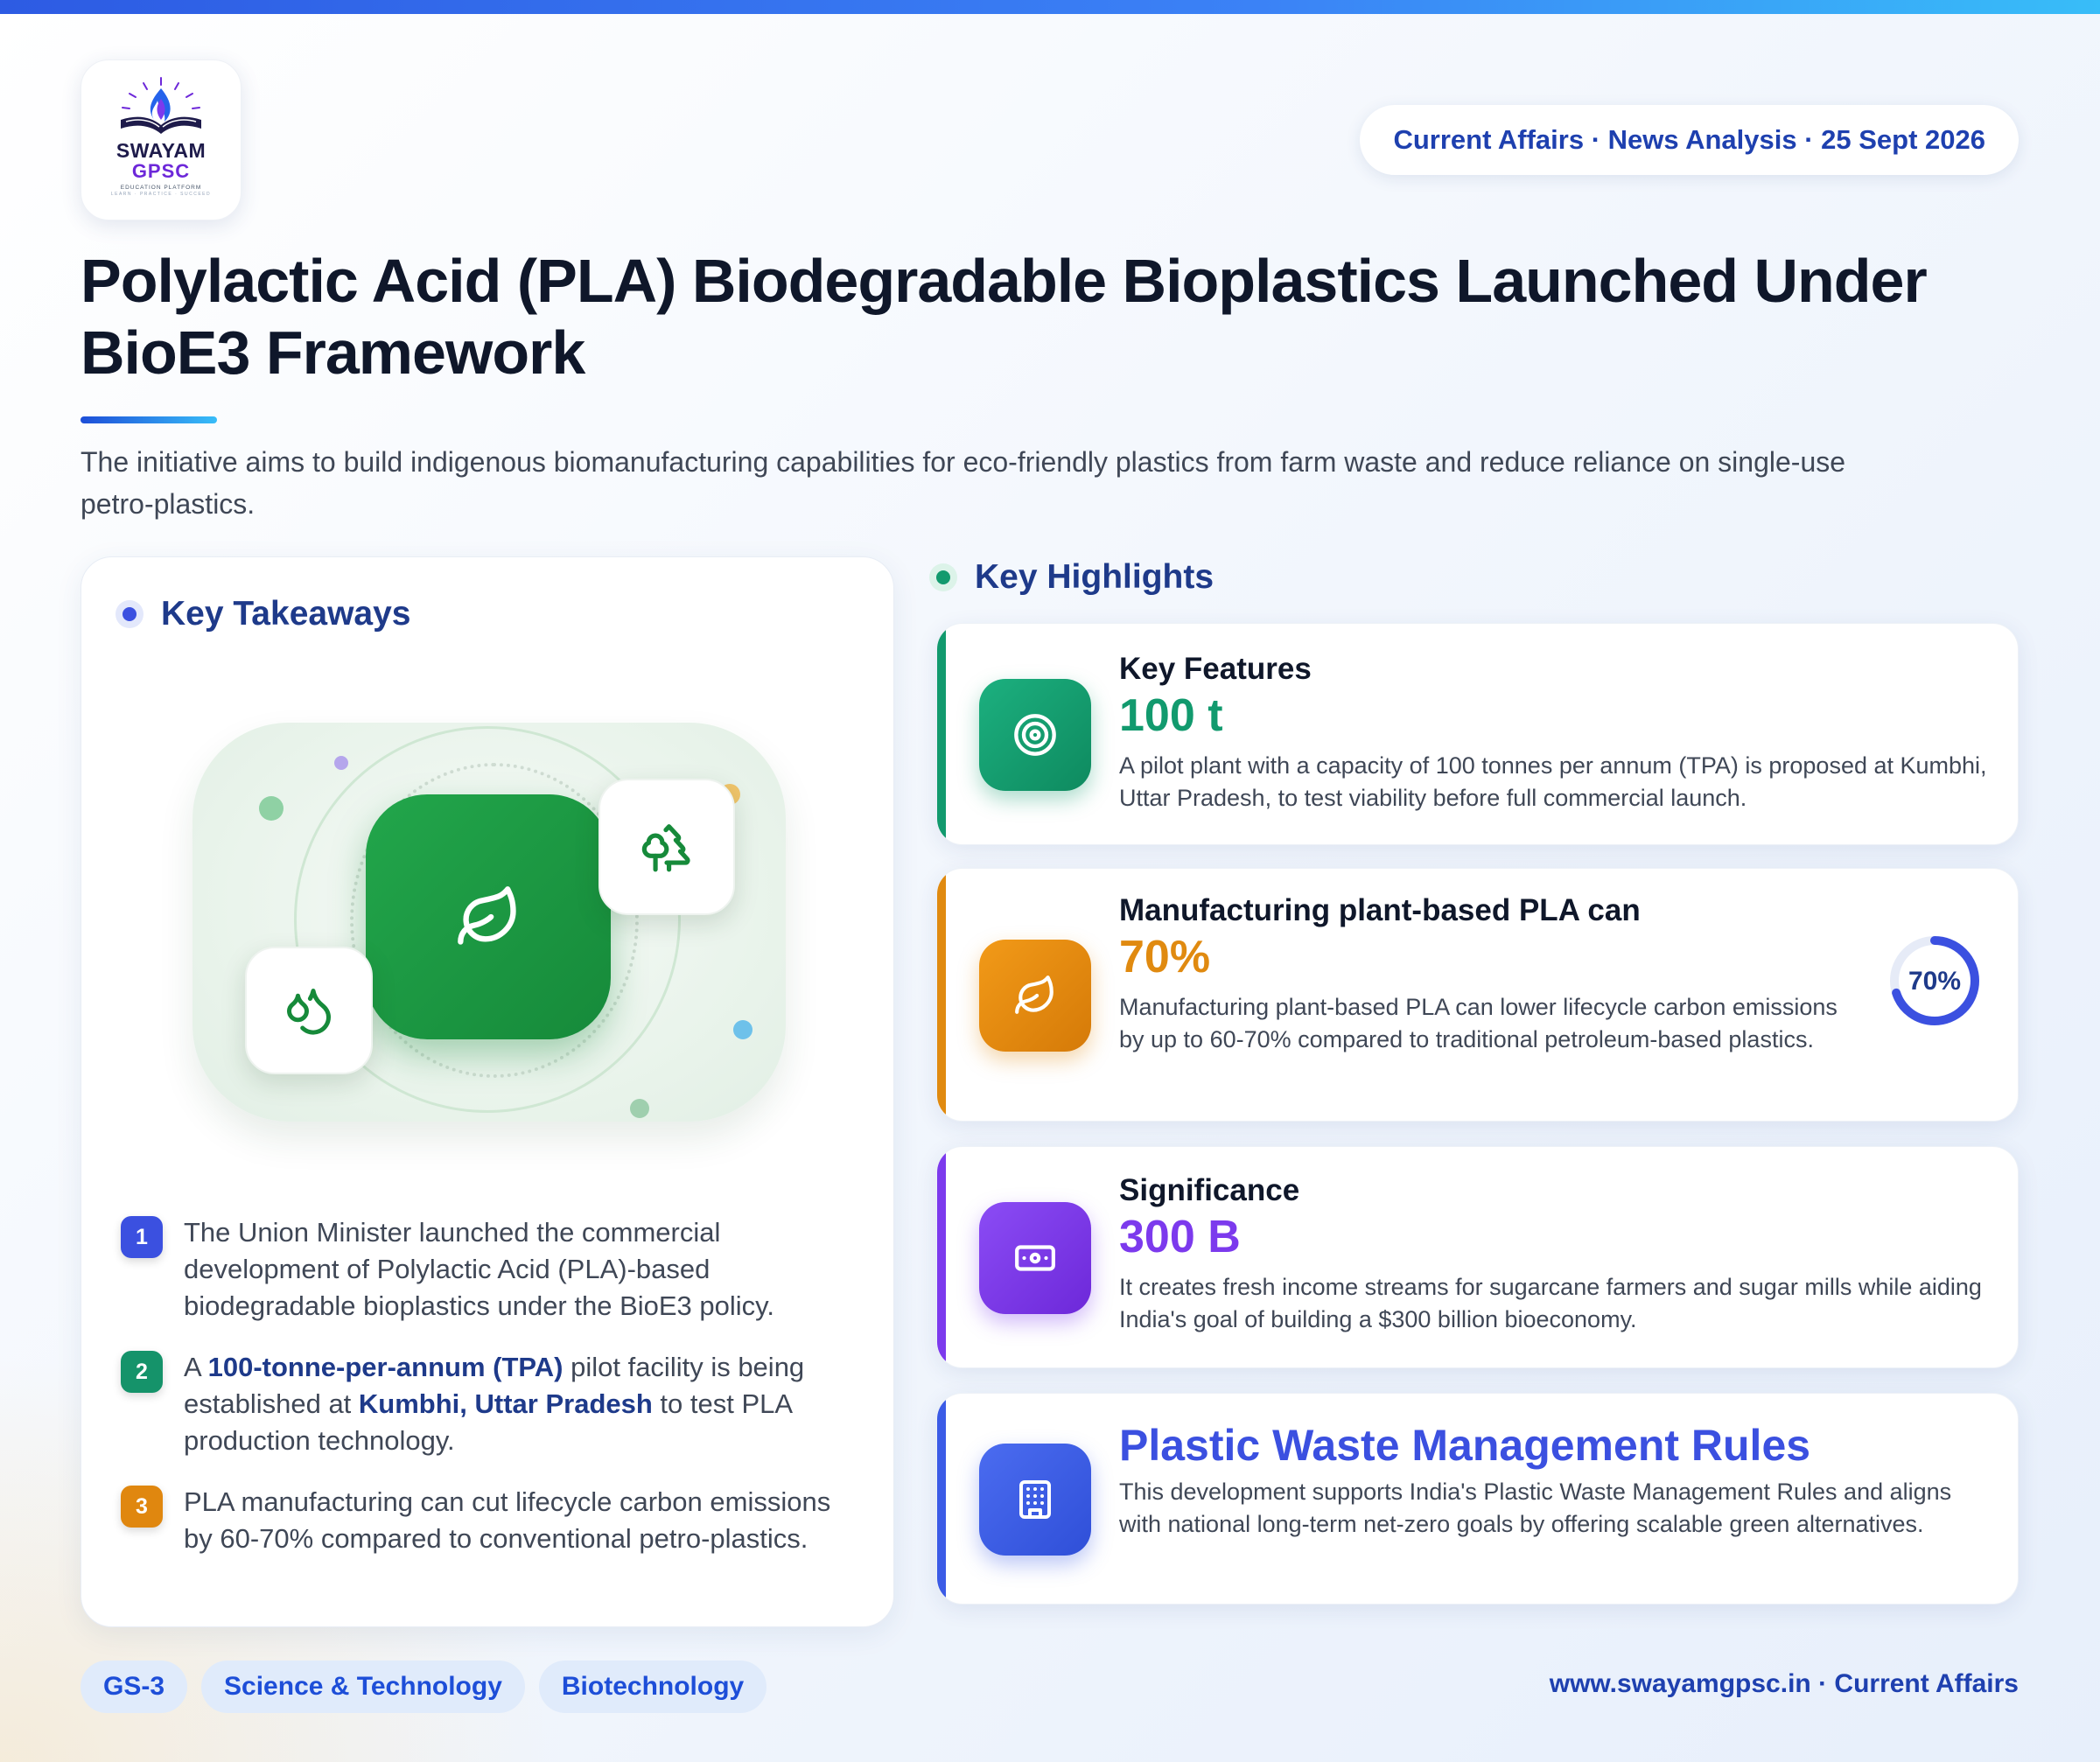 This screenshot has height=1762, width=2100. Describe the element at coordinates (1380, 910) in the screenshot. I see `highlight-label: Manufacturing plant-based PLA can` at that location.